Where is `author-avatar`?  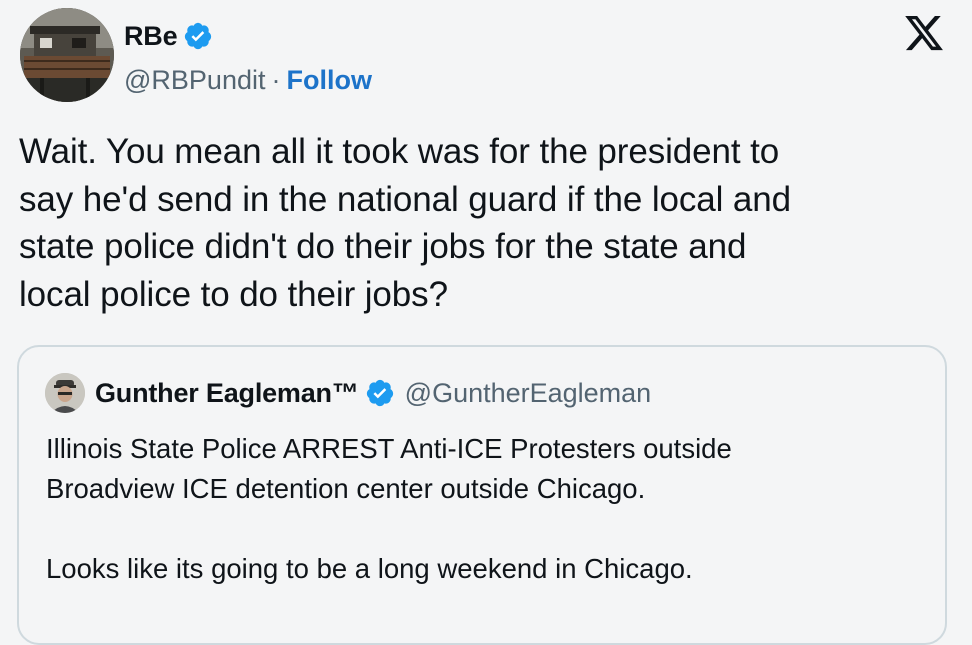
author-avatar is located at coordinates (67, 55).